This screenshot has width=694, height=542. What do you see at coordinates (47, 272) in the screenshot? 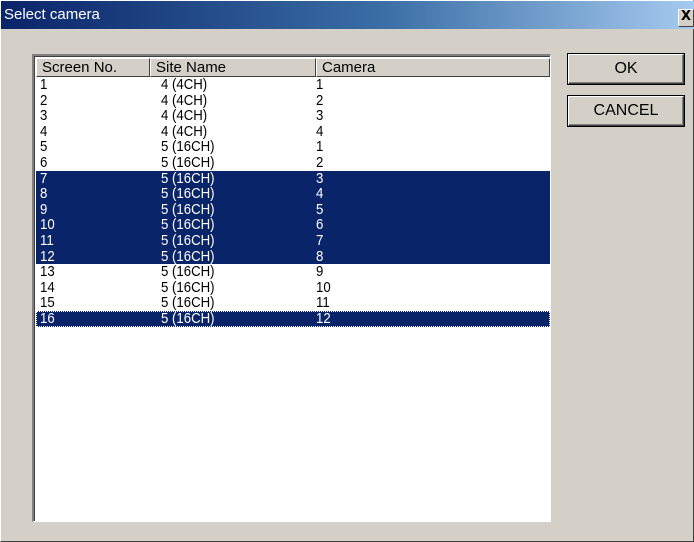
I see `screen-no-cell: 13` at bounding box center [47, 272].